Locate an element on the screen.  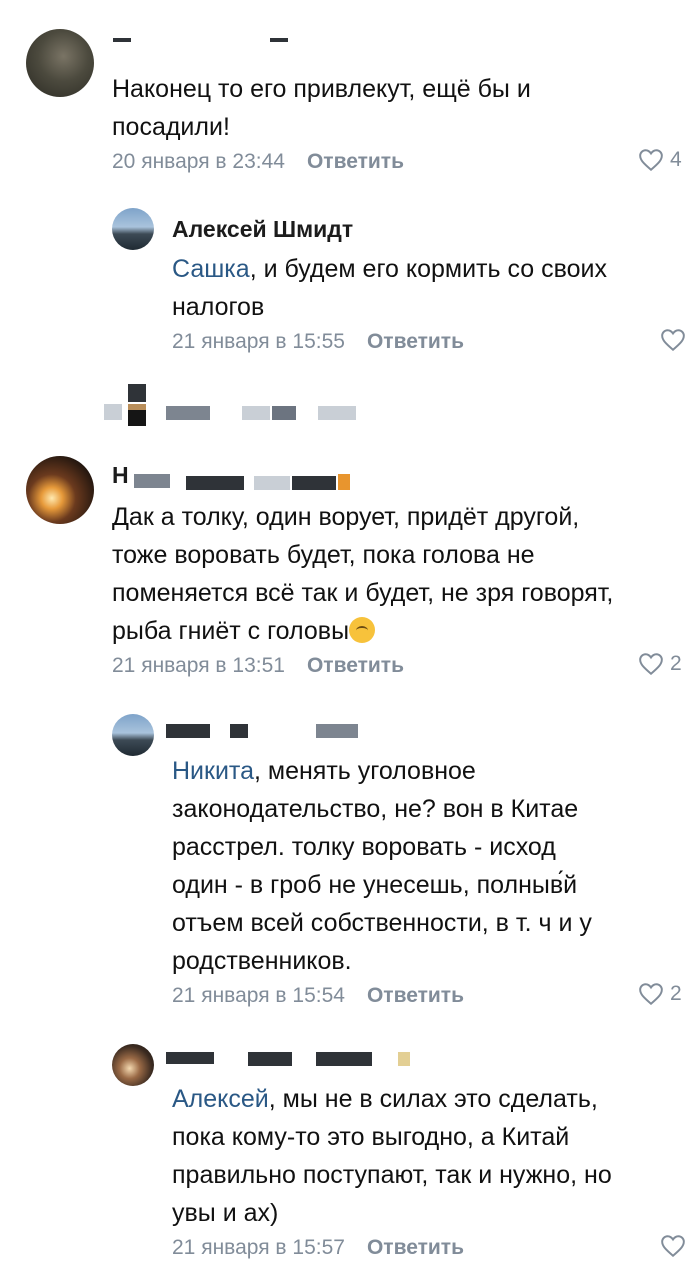
like-button: 4 is located at coordinates (660, 160).